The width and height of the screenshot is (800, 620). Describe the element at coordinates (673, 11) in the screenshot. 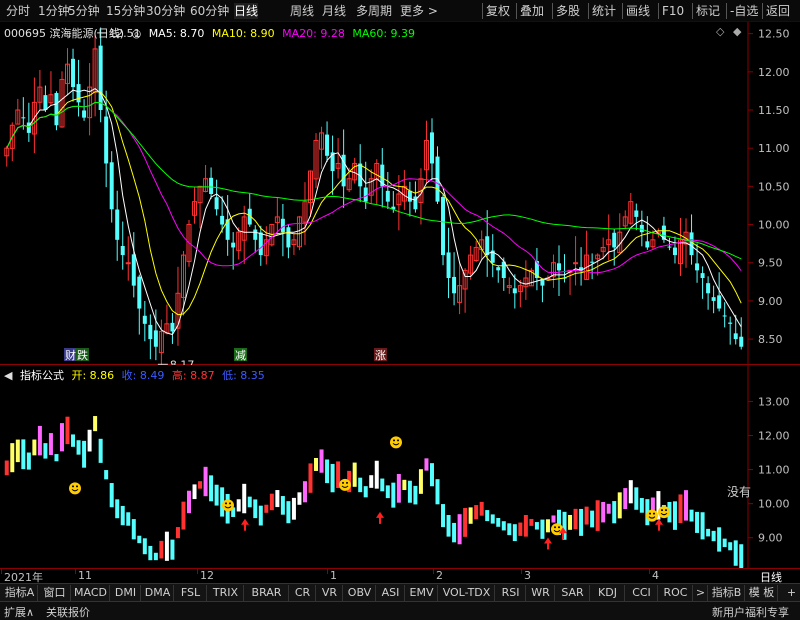

I see `toolbar-button-5: F10` at that location.